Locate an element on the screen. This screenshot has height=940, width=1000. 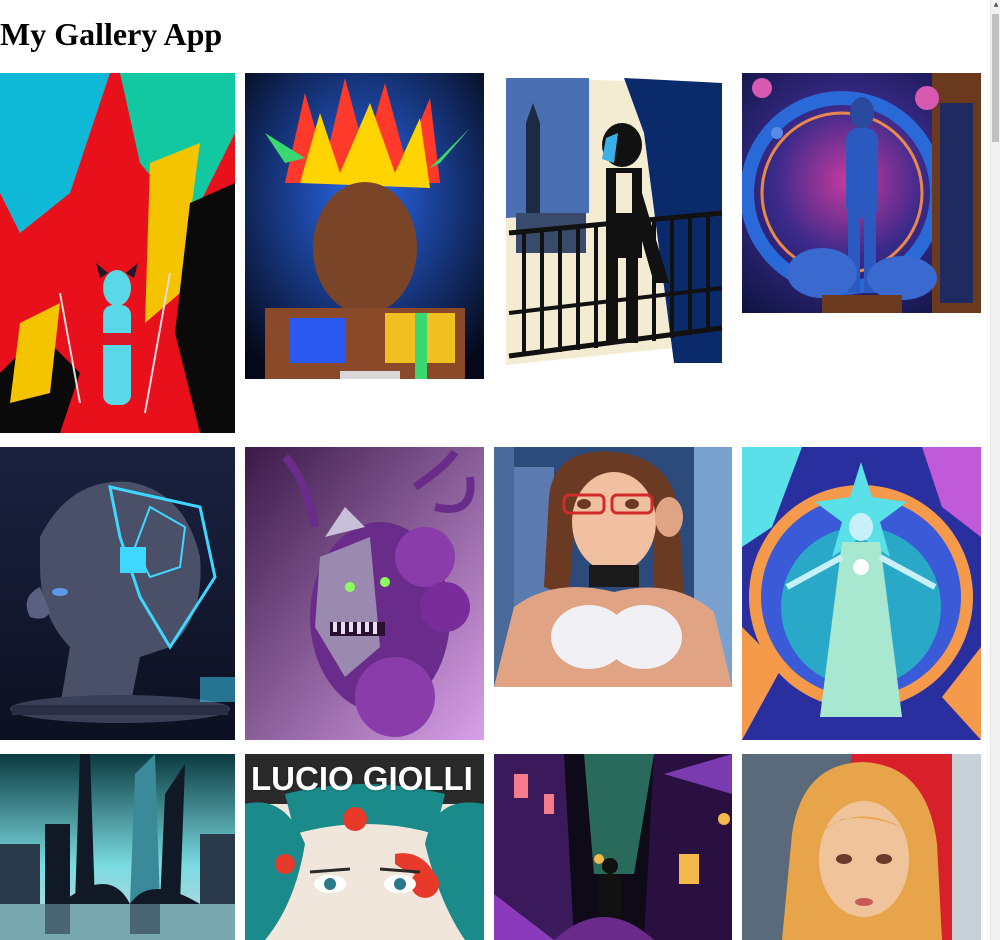
vertical-scrollbar: ▲ is located at coordinates (995, 470).